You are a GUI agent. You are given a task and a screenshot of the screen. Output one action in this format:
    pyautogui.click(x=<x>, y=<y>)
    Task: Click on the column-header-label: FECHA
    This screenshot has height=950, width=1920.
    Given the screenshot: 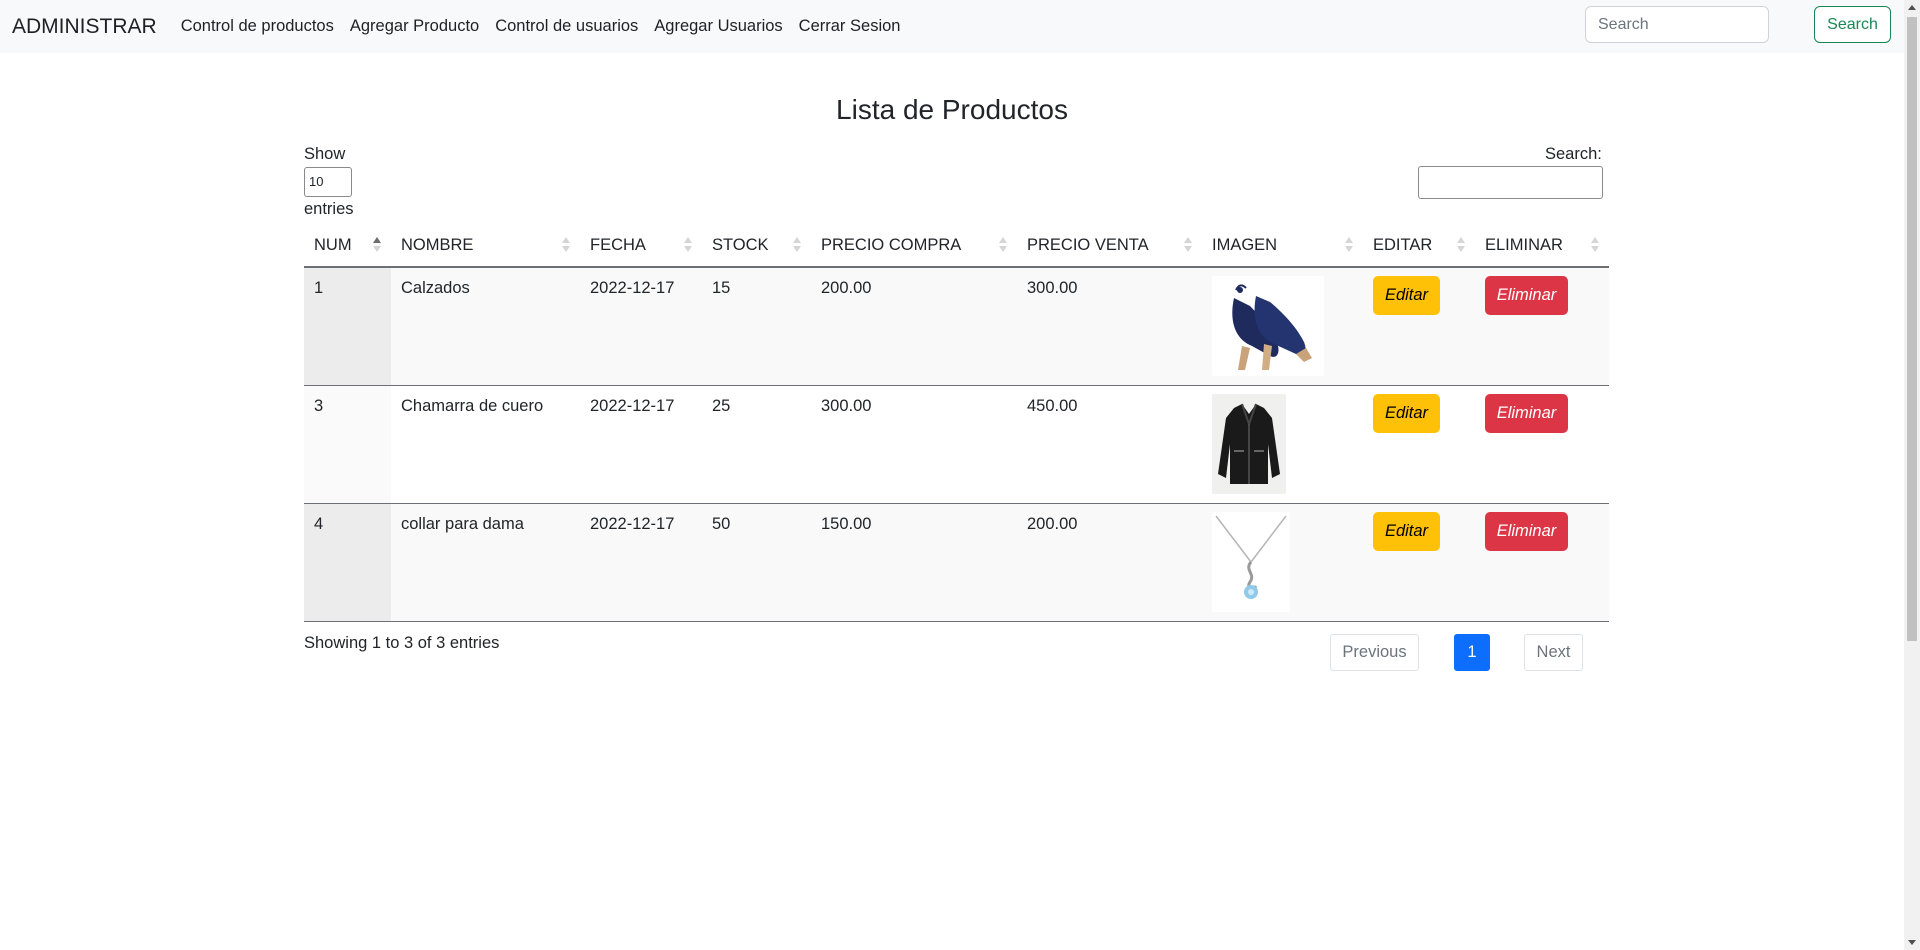 What is the action you would take?
    pyautogui.click(x=618, y=245)
    